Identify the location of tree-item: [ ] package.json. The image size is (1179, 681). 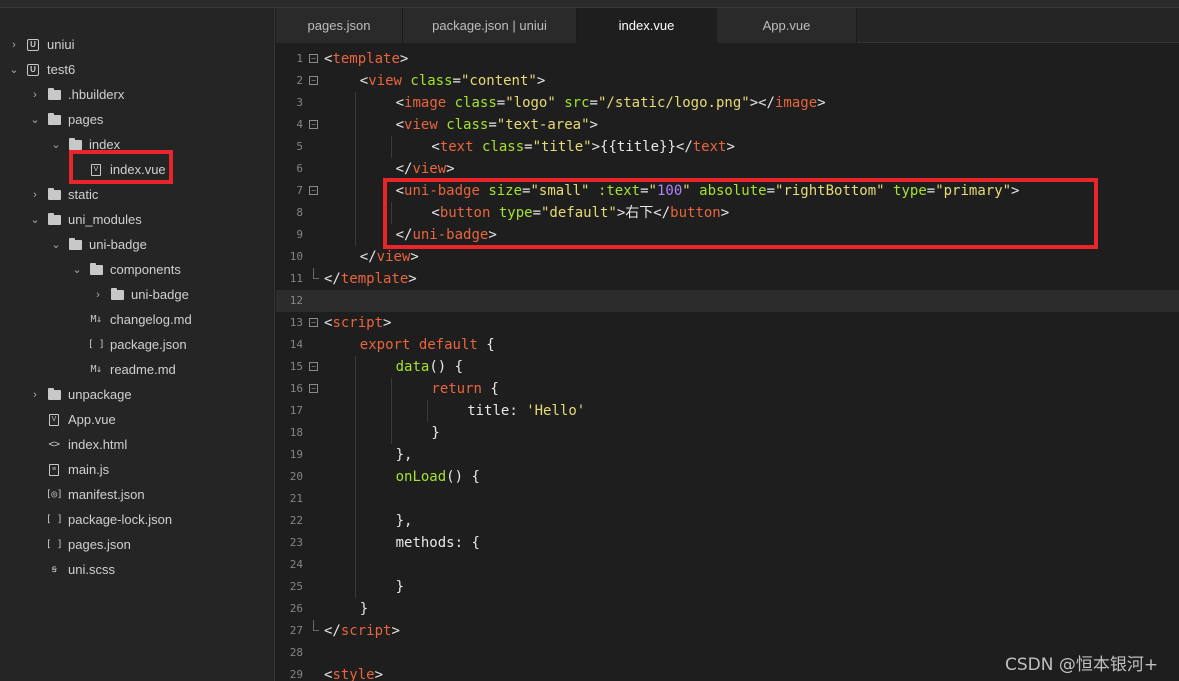
(137, 344).